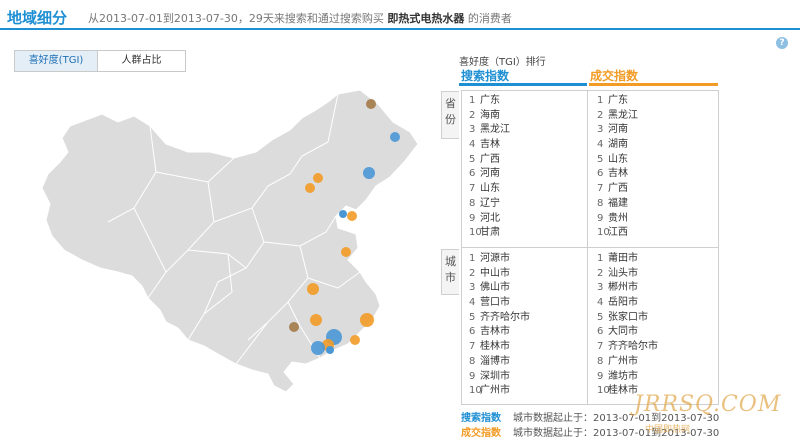 This screenshot has width=800, height=440. Describe the element at coordinates (489, 273) in the screenshot. I see `list-item: 2 中山市` at that location.